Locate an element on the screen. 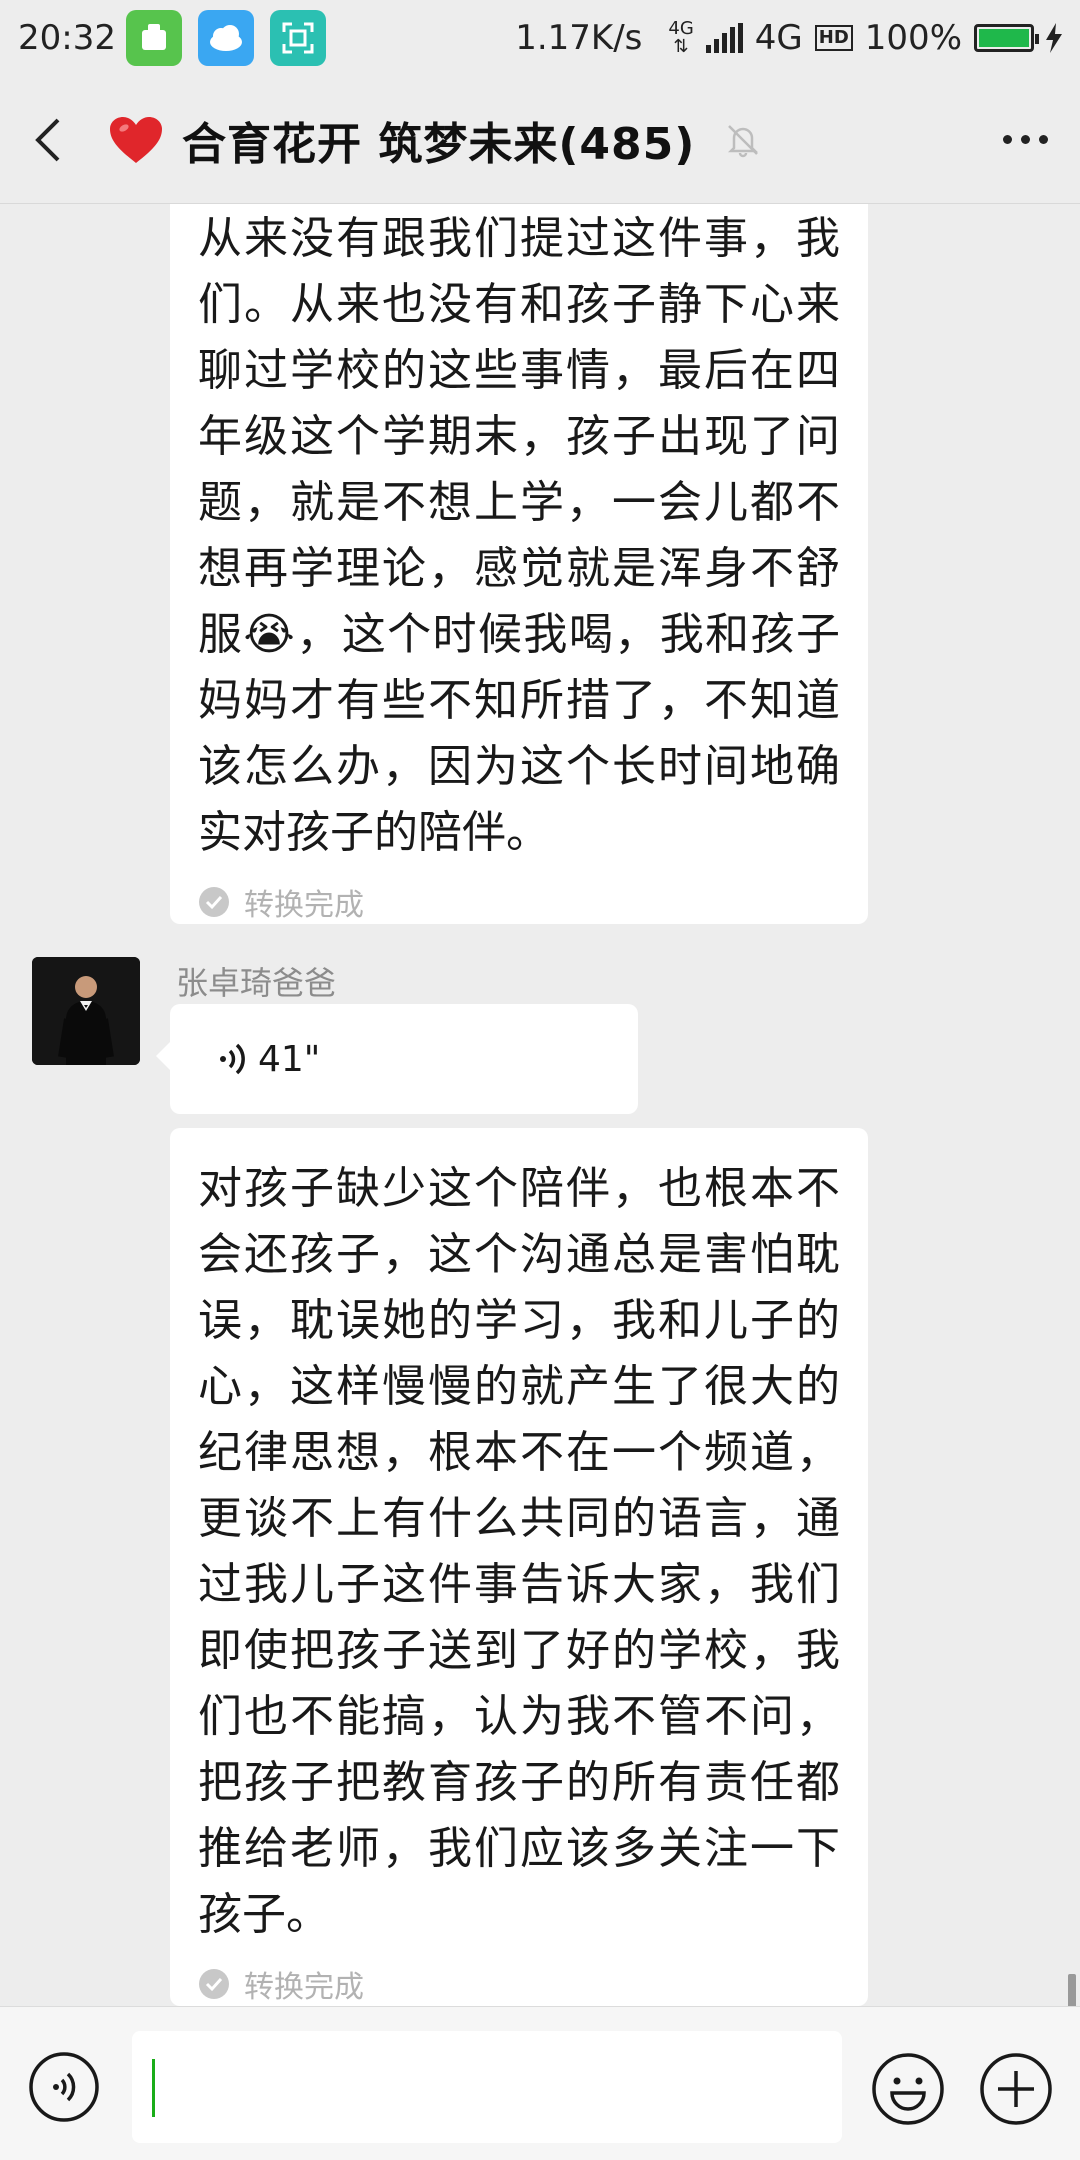 This screenshot has width=1080, height=2160. voice-duration: 41" is located at coordinates (289, 1059).